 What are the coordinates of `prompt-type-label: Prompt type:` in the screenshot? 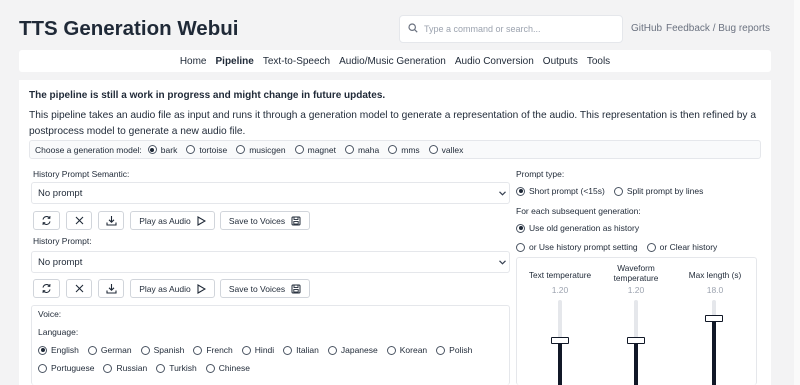 It's located at (540, 174).